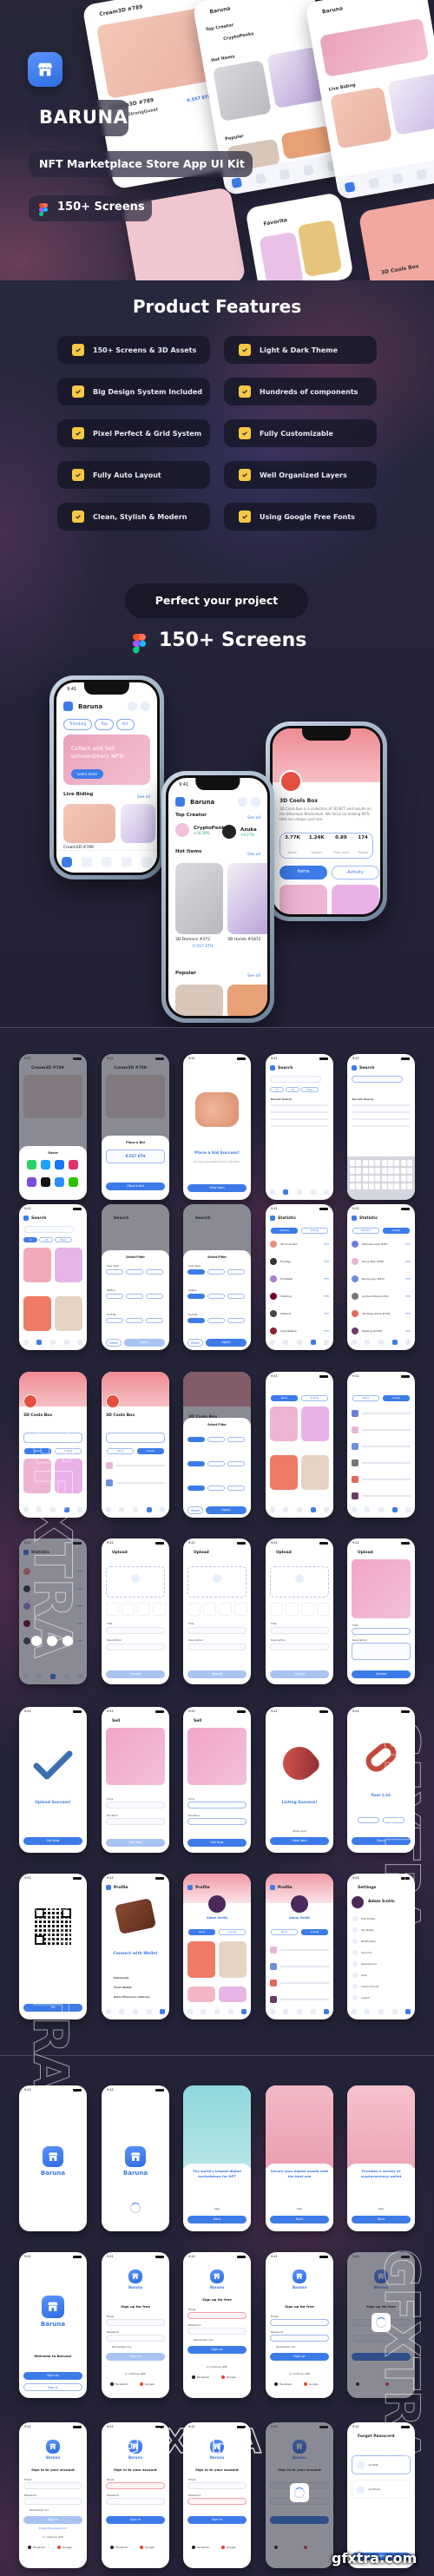 The height and width of the screenshot is (2576, 434). I want to click on list-row: Primbesti ETH, so click(299, 1279).